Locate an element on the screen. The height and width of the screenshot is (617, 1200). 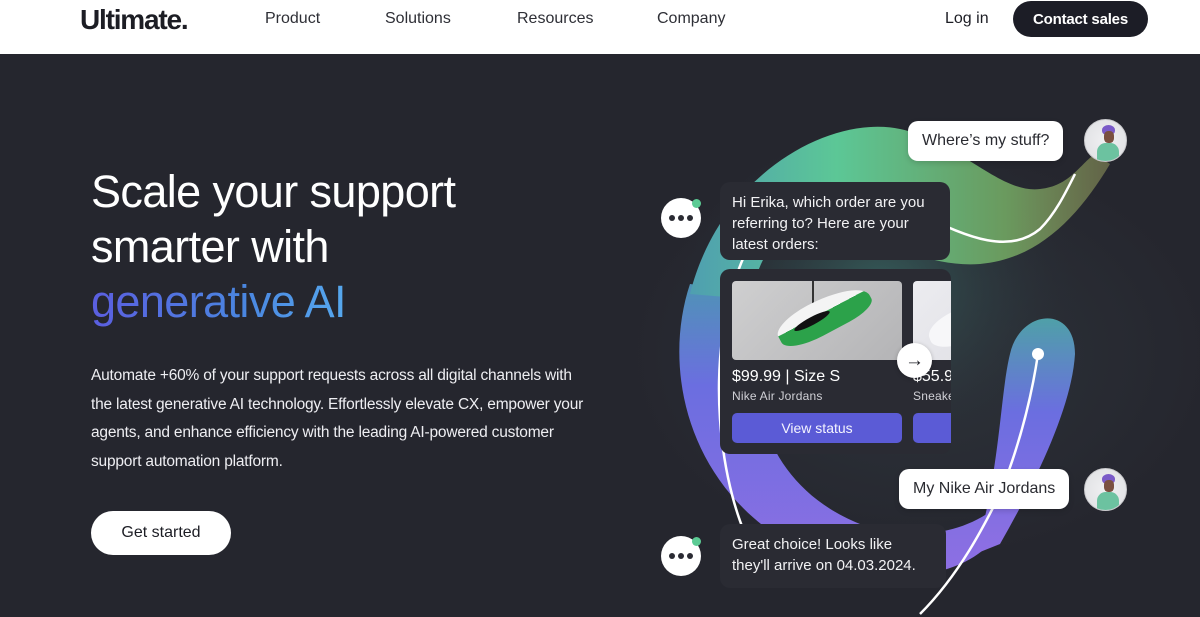
arrow-right-icon: → is located at coordinates (914, 360).